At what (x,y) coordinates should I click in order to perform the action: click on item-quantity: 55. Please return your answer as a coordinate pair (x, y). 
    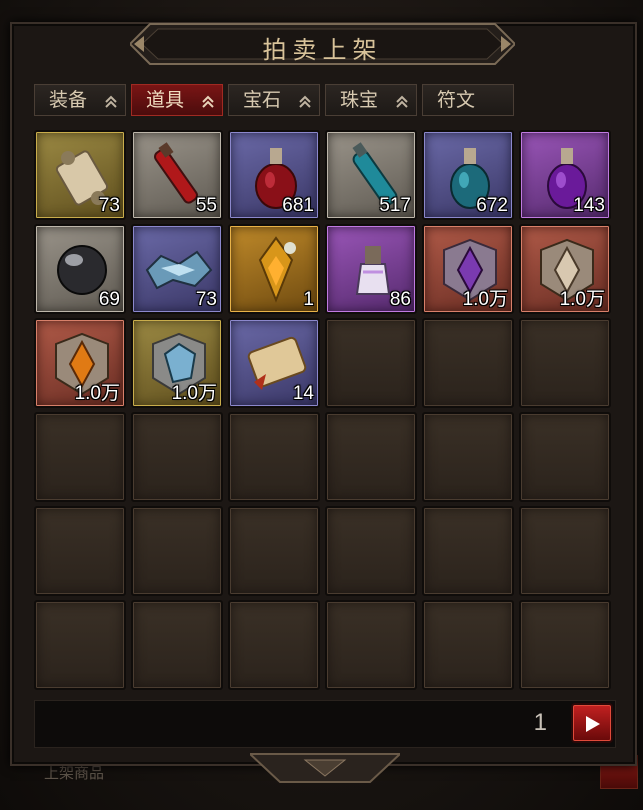
    Looking at the image, I should click on (206, 205).